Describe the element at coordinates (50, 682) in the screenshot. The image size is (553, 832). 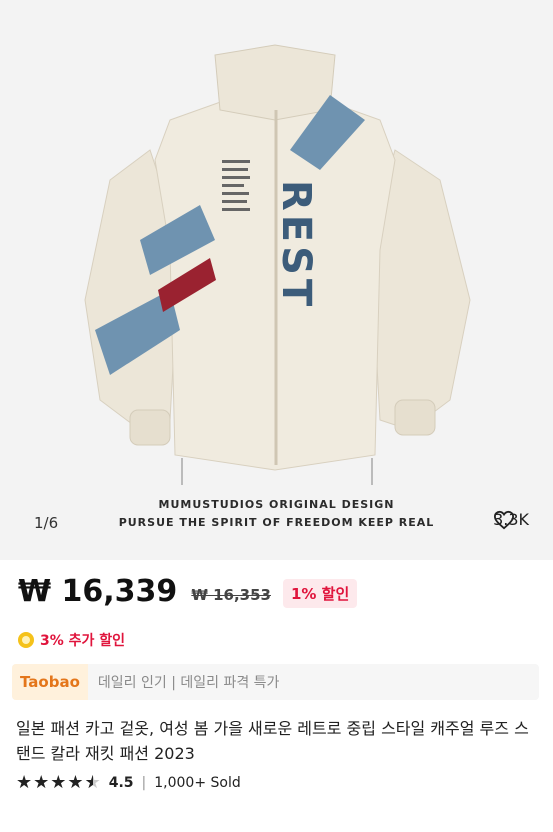
I see `taobao-badge: Taobao` at that location.